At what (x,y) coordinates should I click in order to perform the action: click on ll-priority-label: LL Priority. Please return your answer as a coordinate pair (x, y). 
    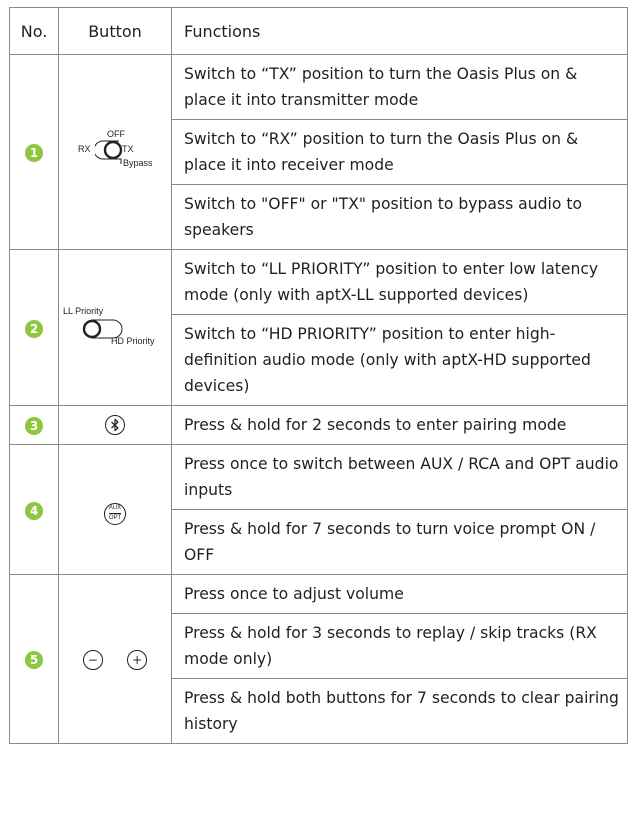
    Looking at the image, I should click on (83, 310).